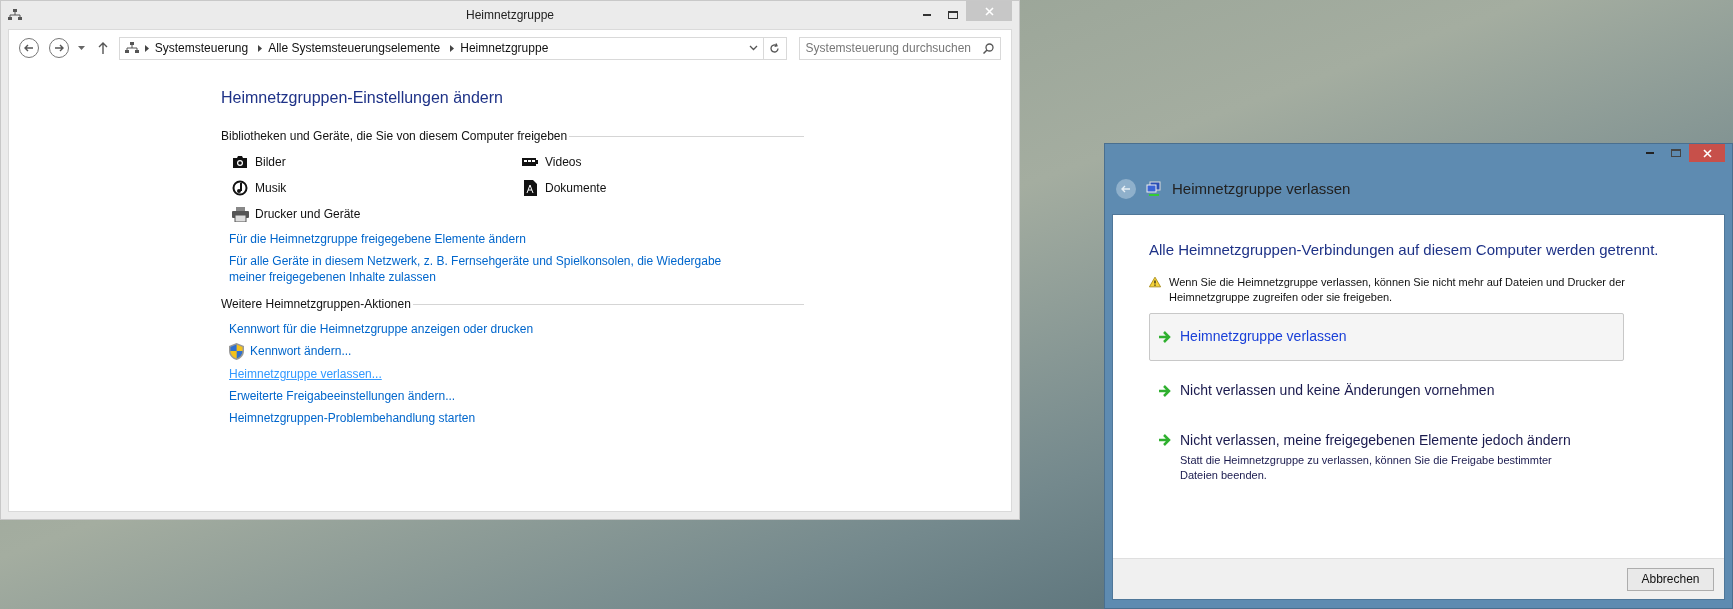 The image size is (1733, 609). Describe the element at coordinates (1386, 456) in the screenshot. I see `command-link: Nicht verlassen, meine freigegebenen Elemente jedoch ändern Statt die Heimnetzgruppe zu verlassen, können Sie die Freigabe bestimmter Dateien beenden.` at that location.